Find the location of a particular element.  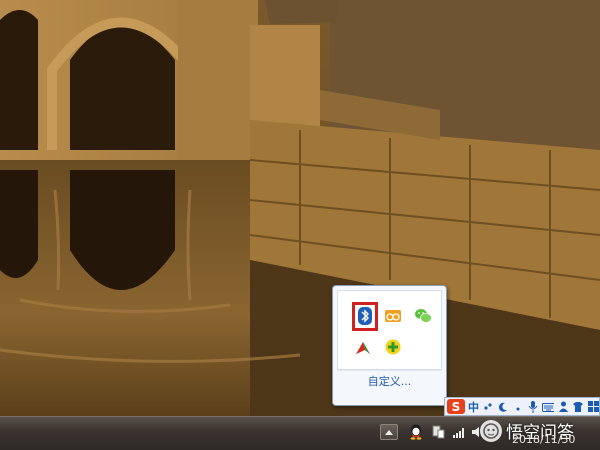

skin-shirt-icon is located at coordinates (578, 407).